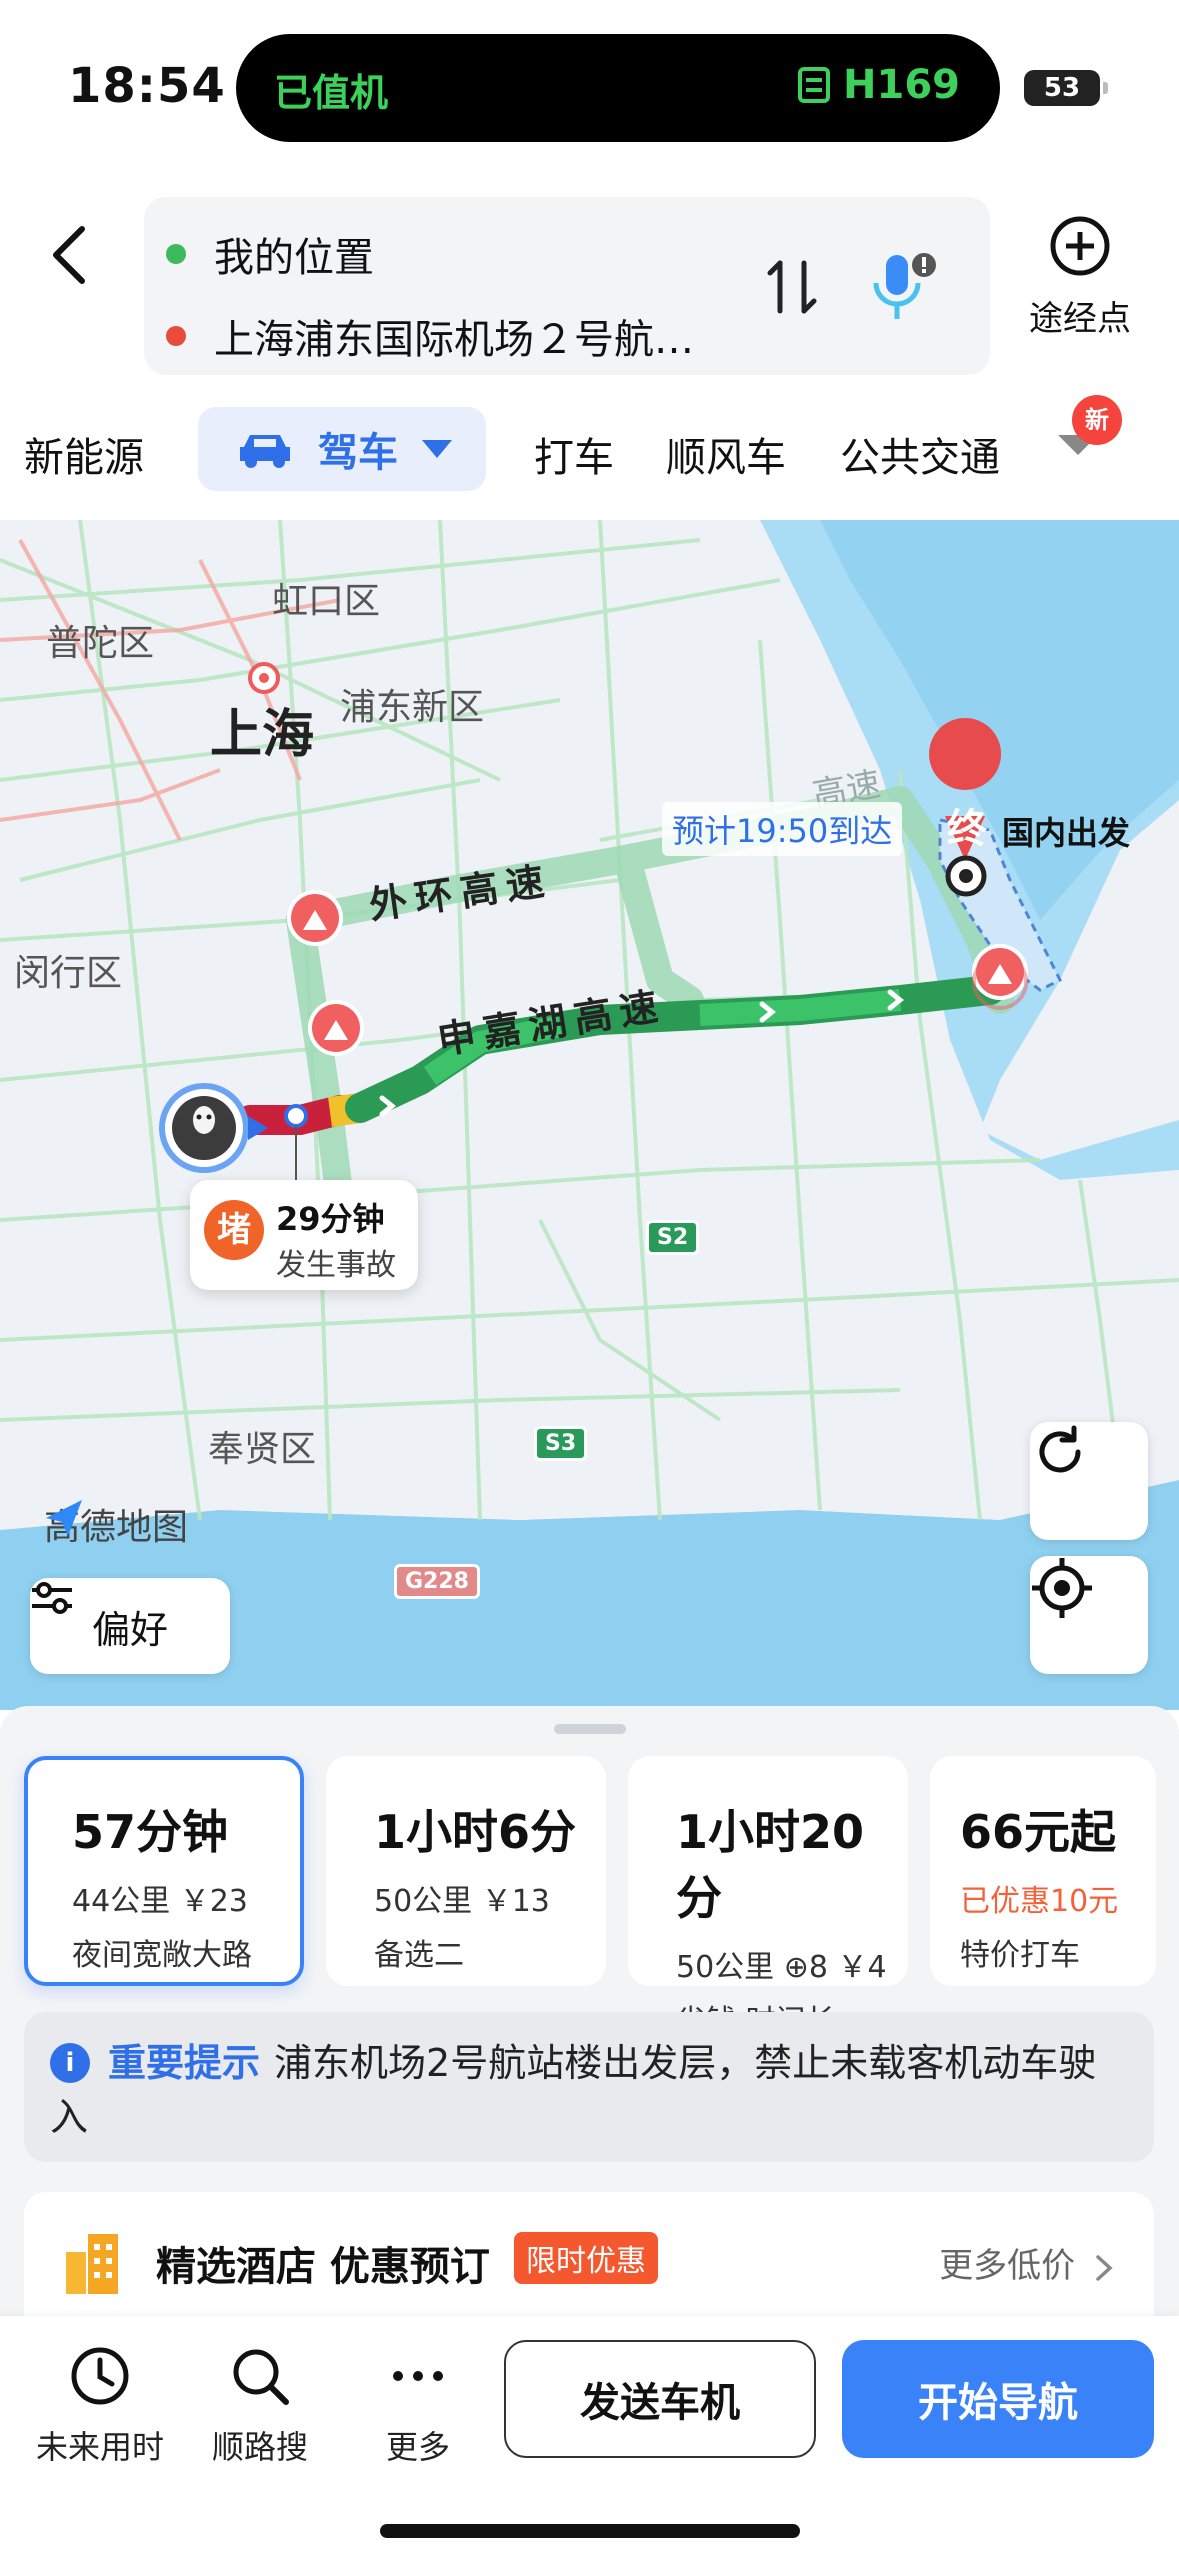  Describe the element at coordinates (660, 2399) in the screenshot. I see `send-to-car-button: 发送车机` at that location.